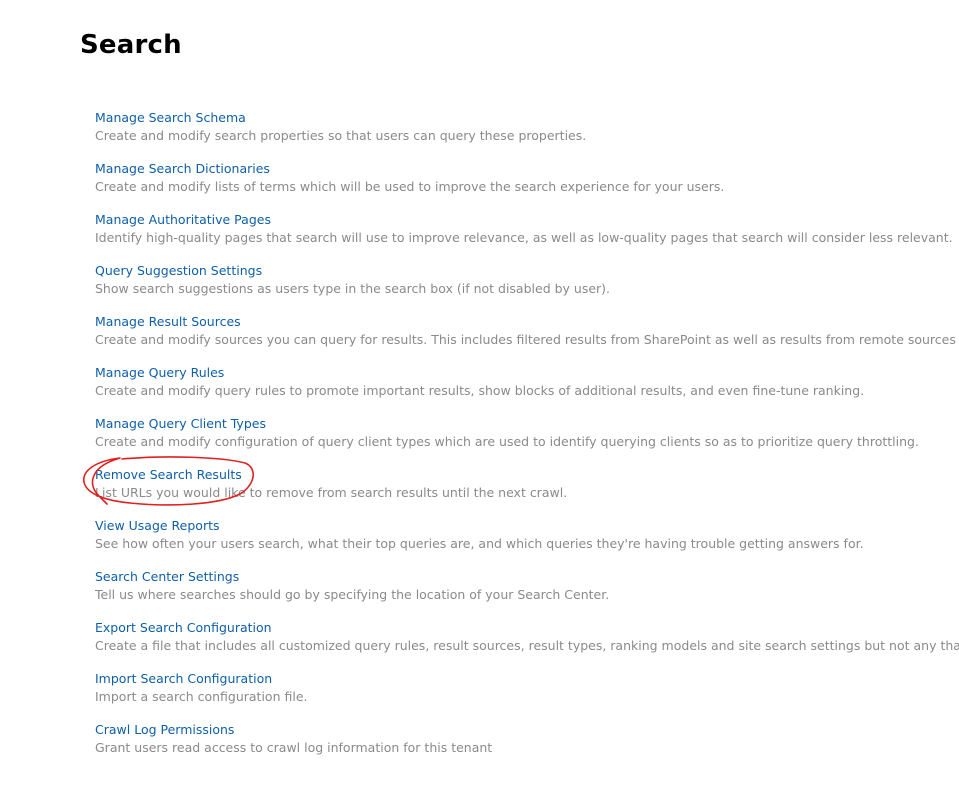  I want to click on remove-search-results-link: Remove Search Results, so click(527, 475).